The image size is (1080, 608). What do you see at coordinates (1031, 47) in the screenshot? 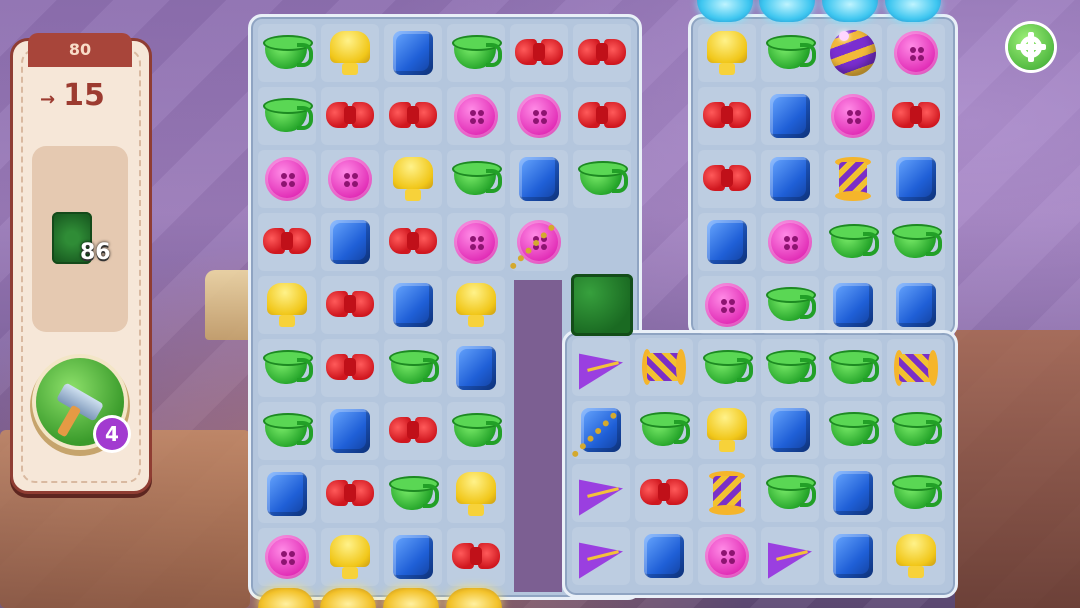
I see `settings-button` at bounding box center [1031, 47].